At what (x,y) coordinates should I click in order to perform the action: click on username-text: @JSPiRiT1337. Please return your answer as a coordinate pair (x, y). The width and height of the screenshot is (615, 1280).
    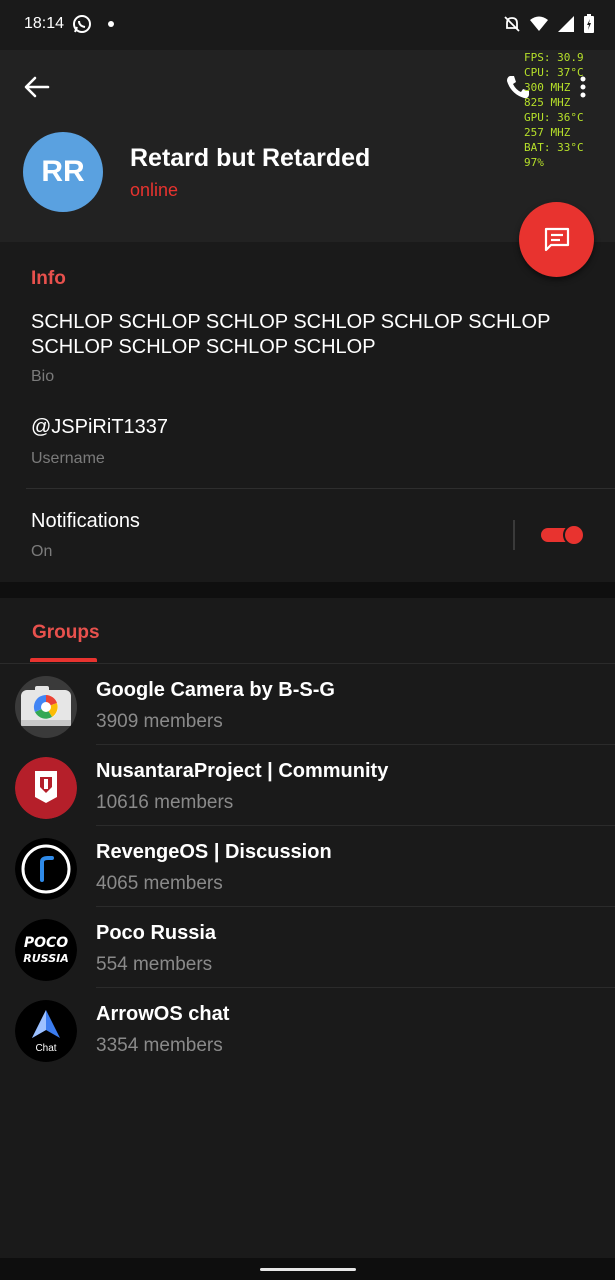
    Looking at the image, I should click on (99, 427).